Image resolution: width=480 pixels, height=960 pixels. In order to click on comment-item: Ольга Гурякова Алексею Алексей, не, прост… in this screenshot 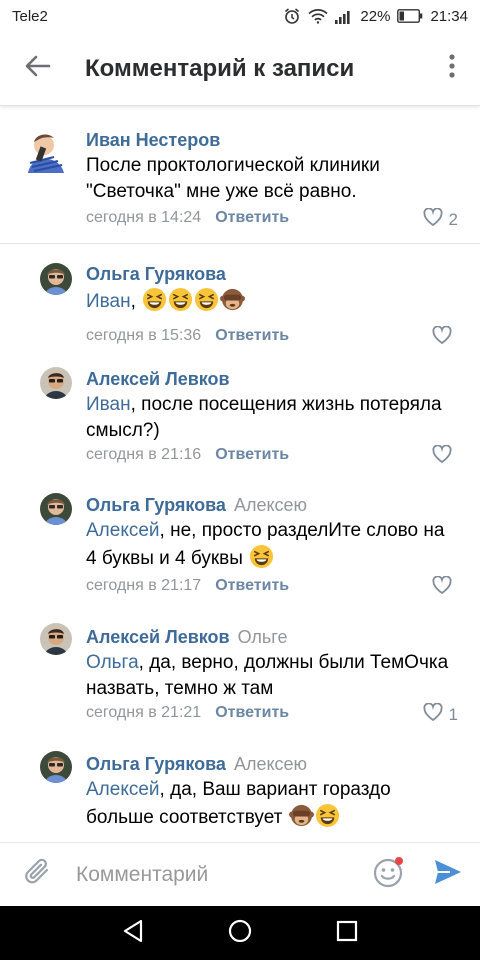, I will do `click(240, 537)`.